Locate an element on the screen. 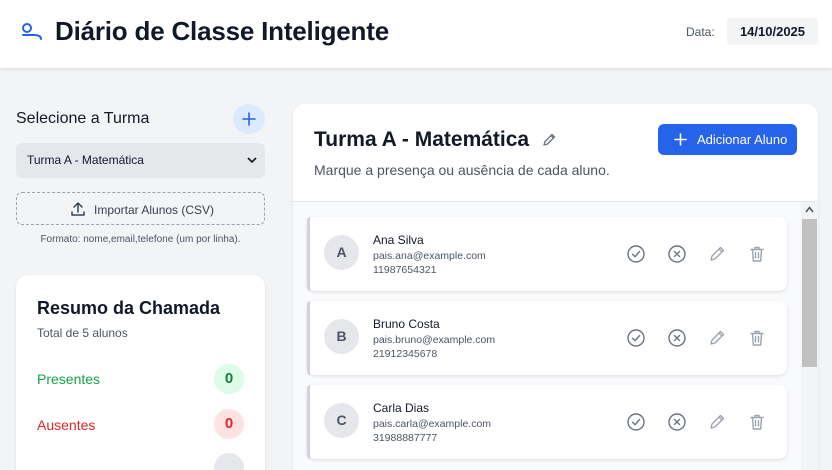 The width and height of the screenshot is (832, 470). avatar: A is located at coordinates (341, 252).